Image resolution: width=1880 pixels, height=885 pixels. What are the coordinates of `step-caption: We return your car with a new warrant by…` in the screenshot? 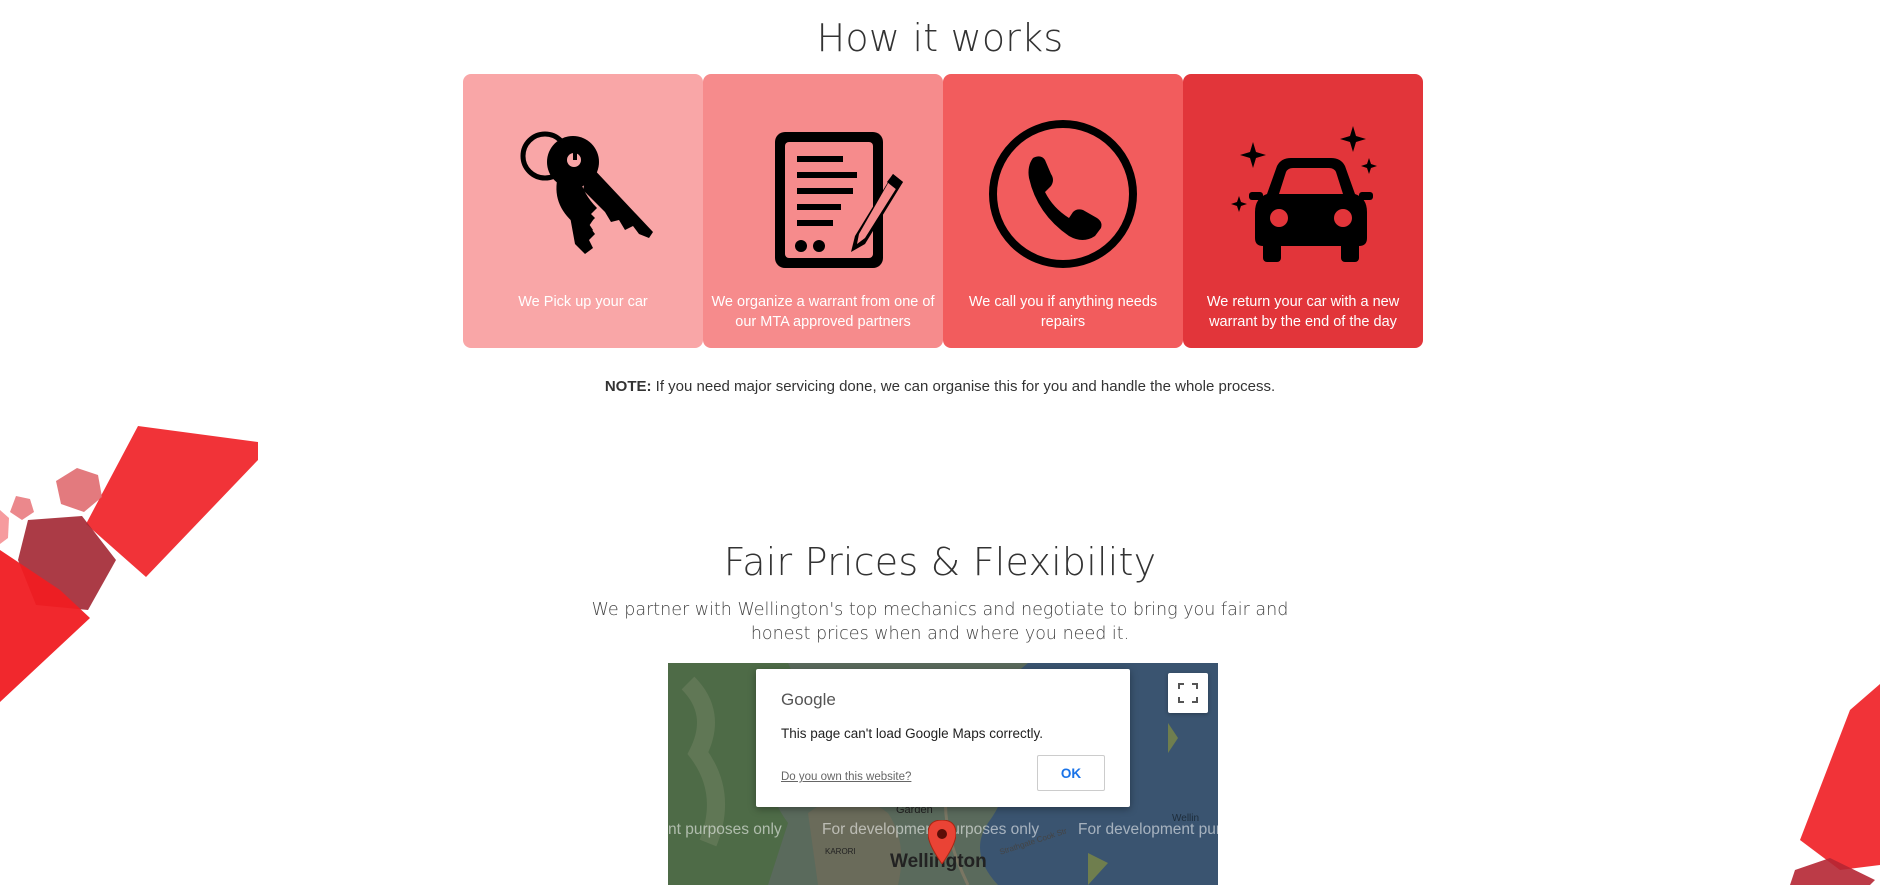 It's located at (1303, 312).